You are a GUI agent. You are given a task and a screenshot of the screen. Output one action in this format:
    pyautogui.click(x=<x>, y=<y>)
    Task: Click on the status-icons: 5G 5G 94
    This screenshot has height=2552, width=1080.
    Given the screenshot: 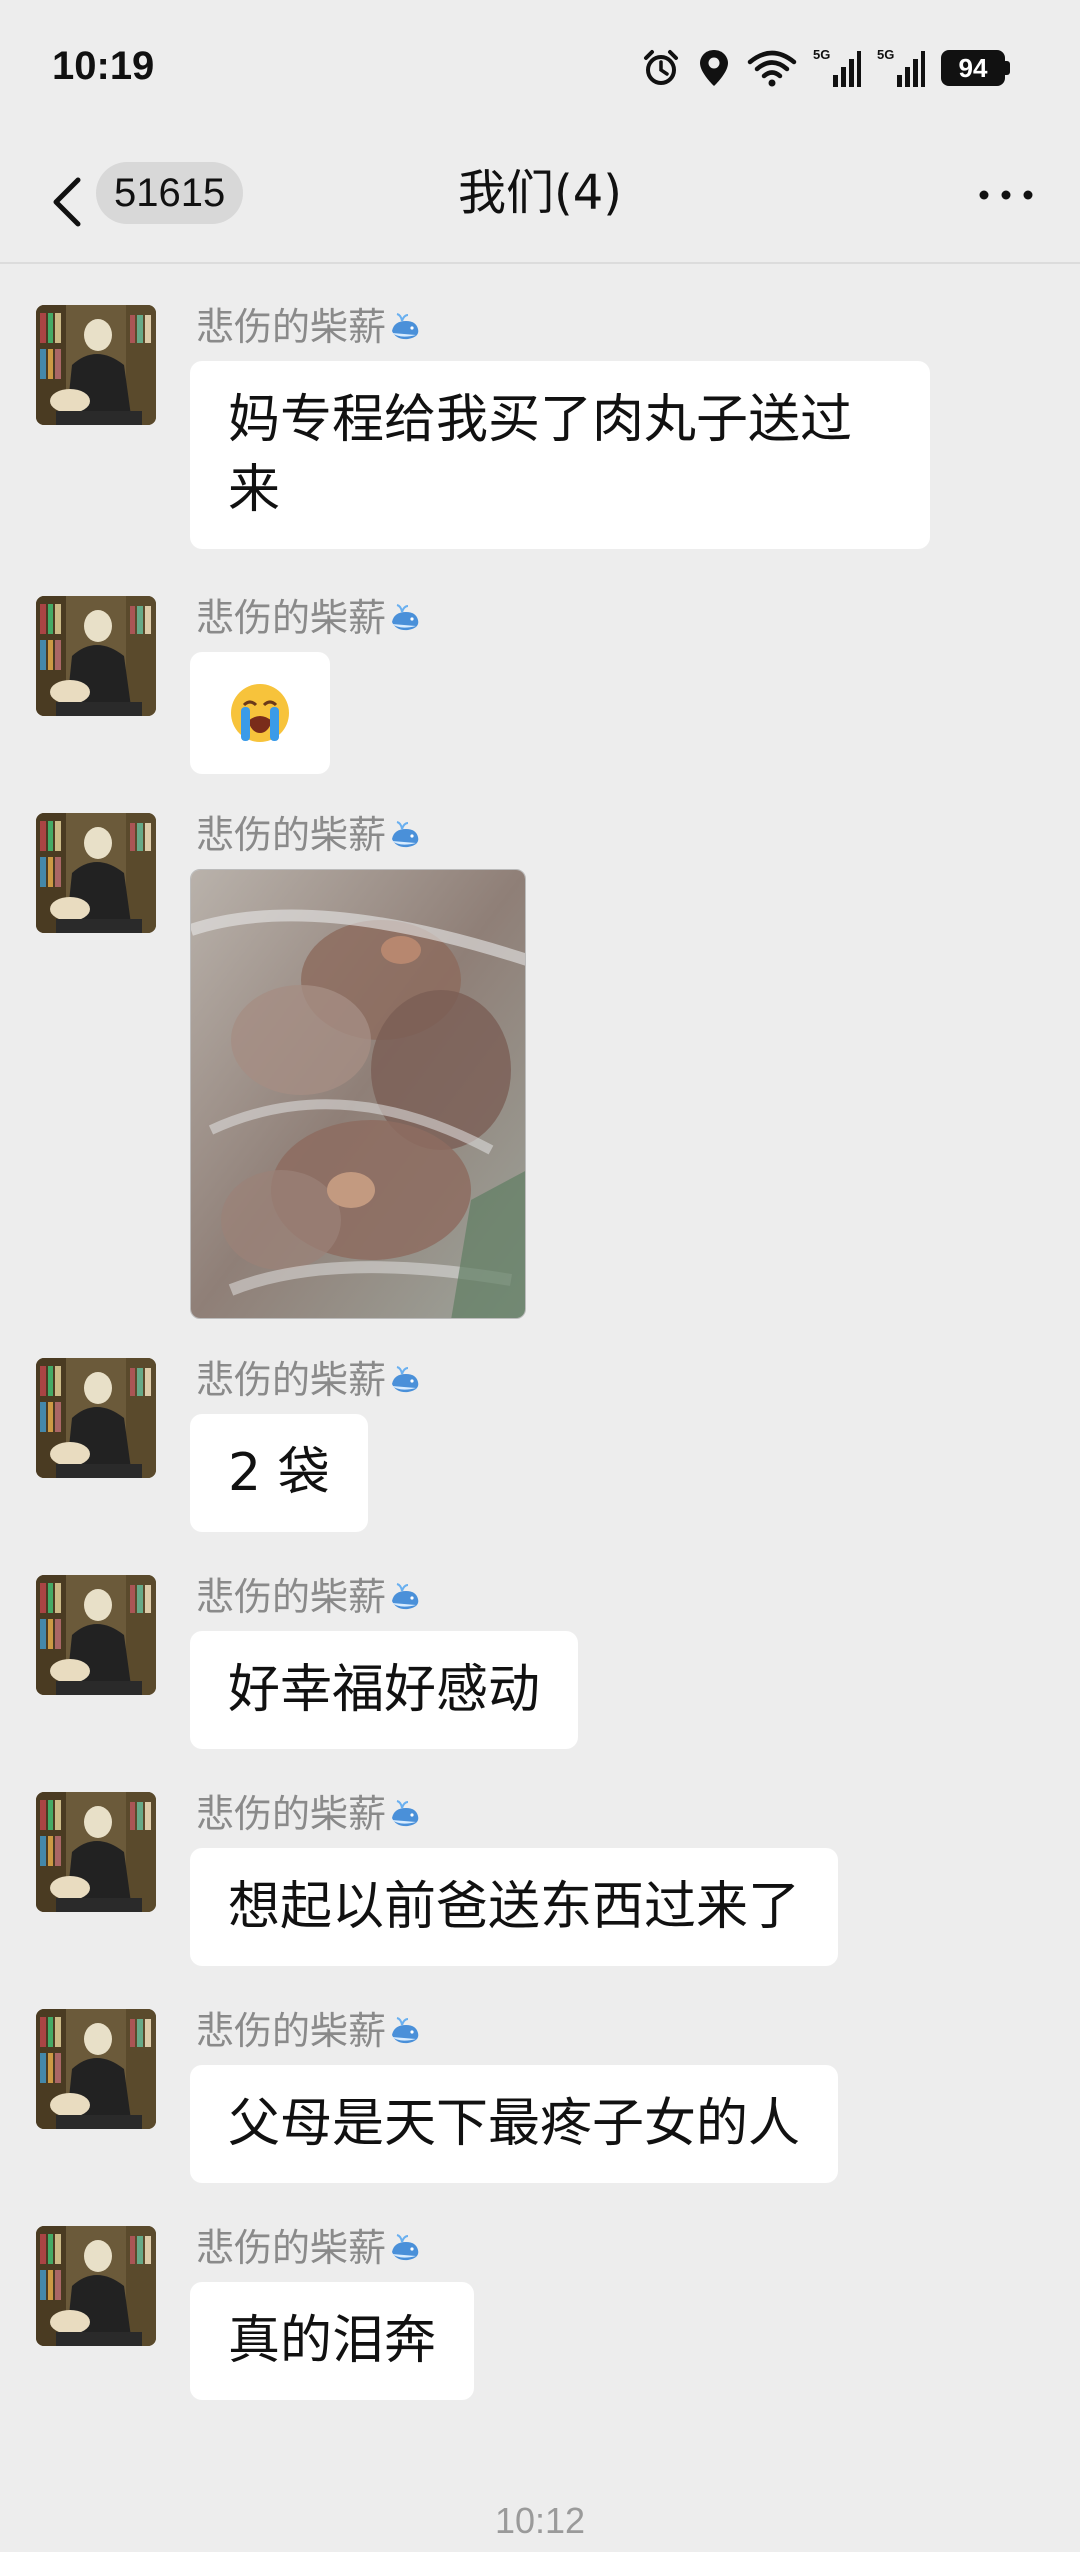 What is the action you would take?
    pyautogui.click(x=825, y=68)
    